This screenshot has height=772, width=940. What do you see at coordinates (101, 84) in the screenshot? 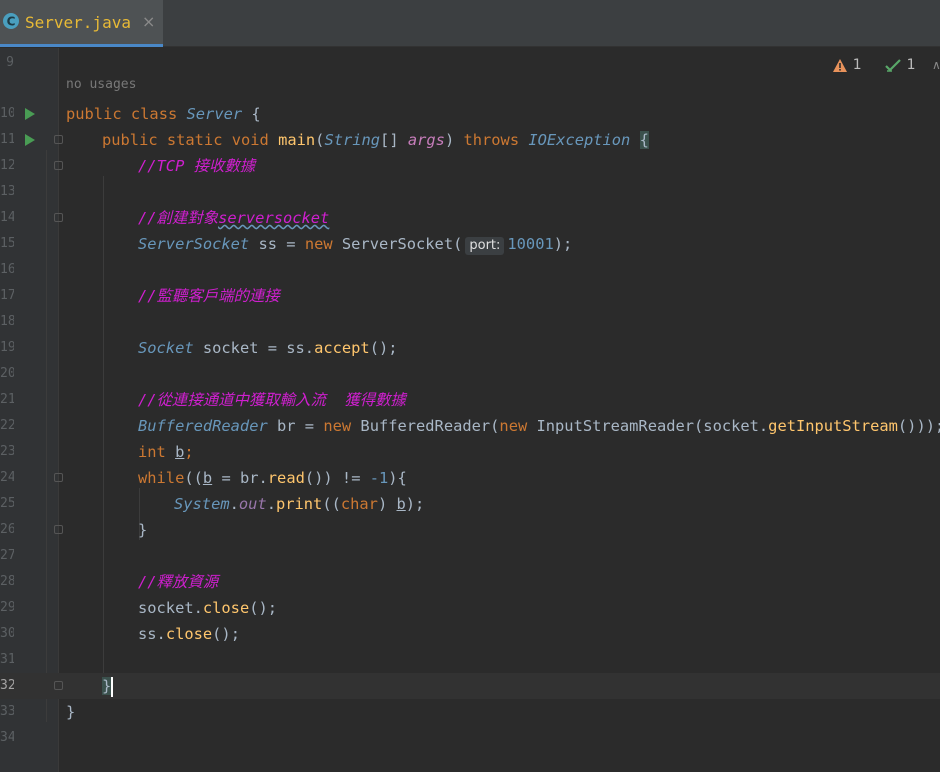
I see `usages-hint: no usages` at bounding box center [101, 84].